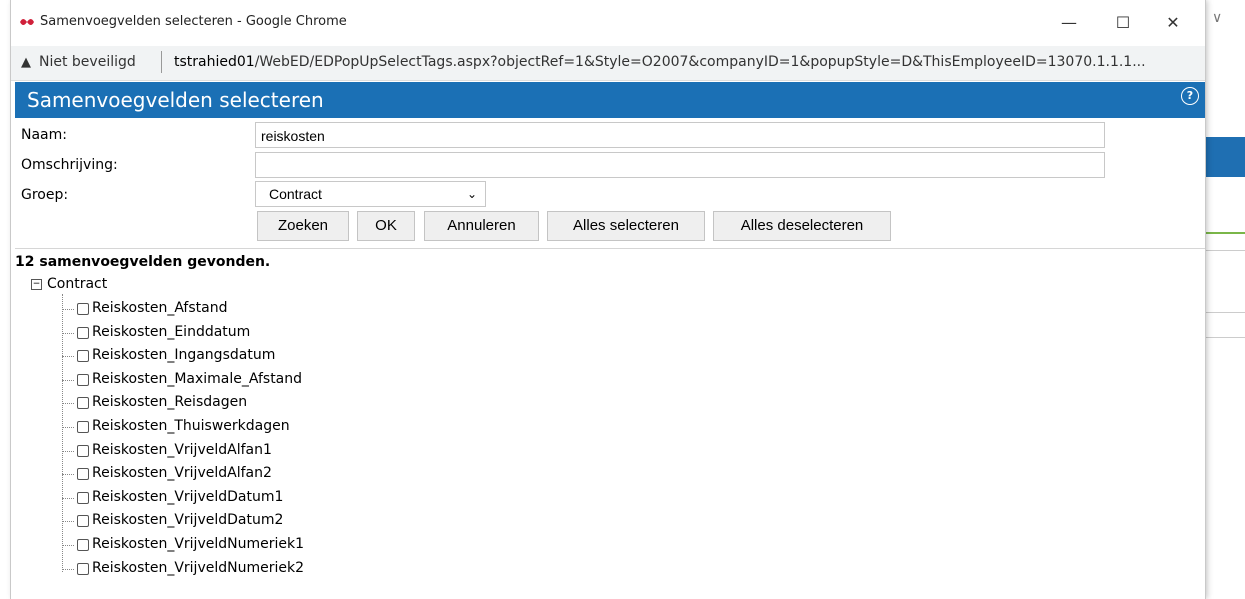  What do you see at coordinates (198, 544) in the screenshot?
I see `tree-item-label: Reiskosten_VrijveldNumeriek1` at bounding box center [198, 544].